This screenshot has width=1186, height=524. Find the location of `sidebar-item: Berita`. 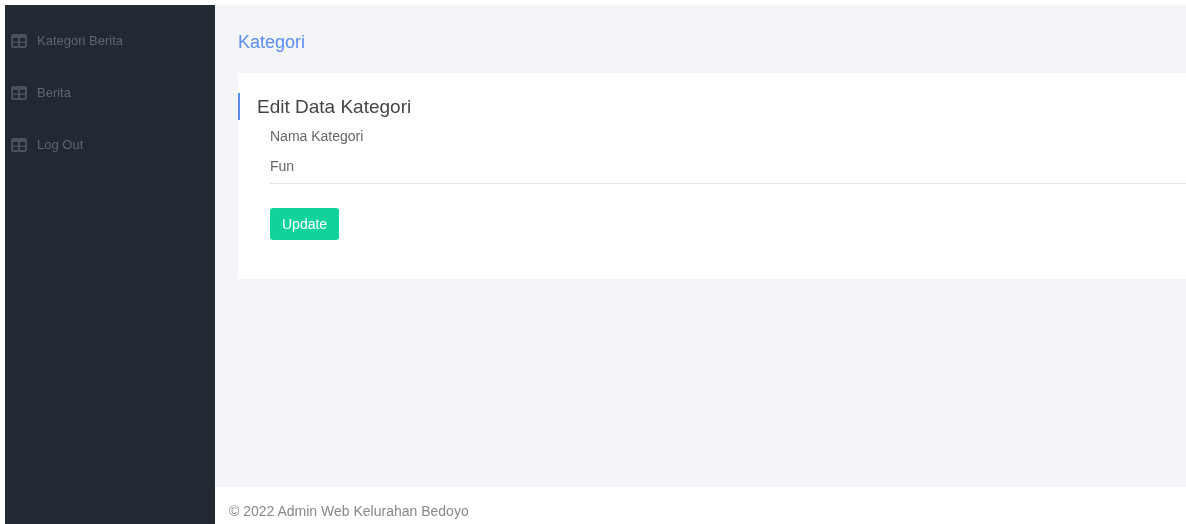

sidebar-item: Berita is located at coordinates (113, 92).